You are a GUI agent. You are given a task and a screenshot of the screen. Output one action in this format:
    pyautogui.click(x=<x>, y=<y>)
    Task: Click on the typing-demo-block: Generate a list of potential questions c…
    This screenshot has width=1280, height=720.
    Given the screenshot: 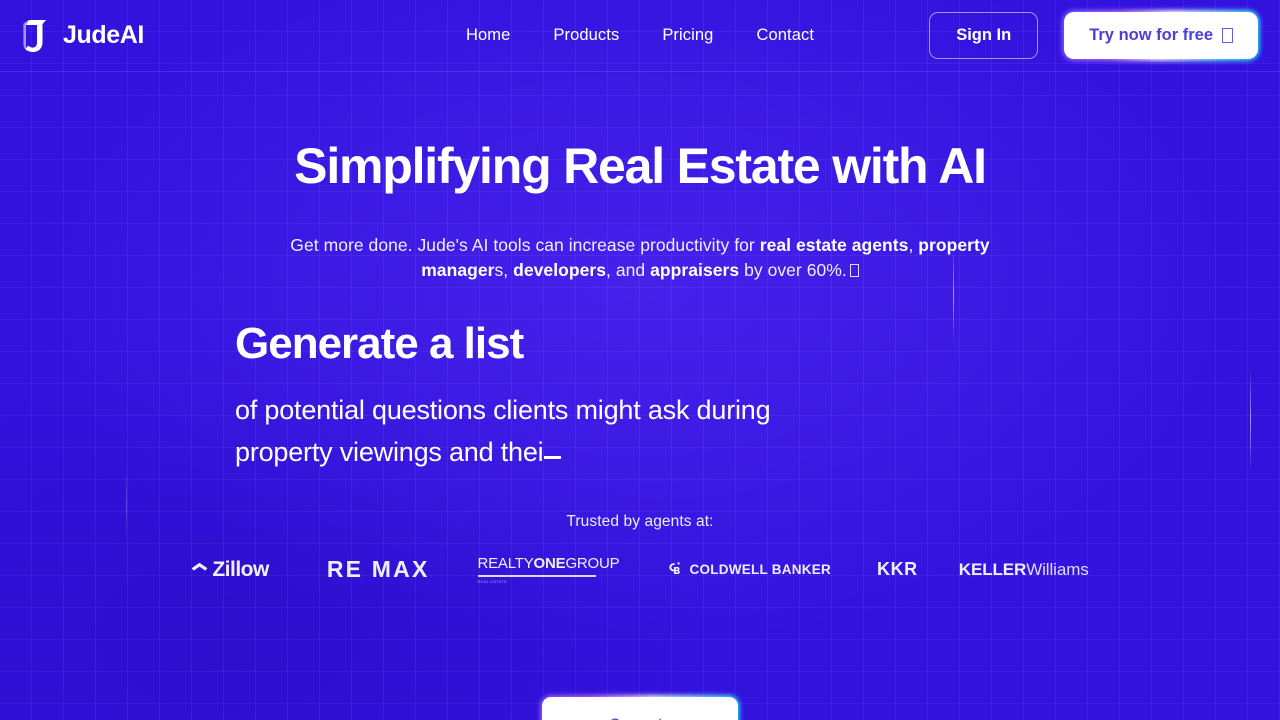 What is the action you would take?
    pyautogui.click(x=585, y=396)
    